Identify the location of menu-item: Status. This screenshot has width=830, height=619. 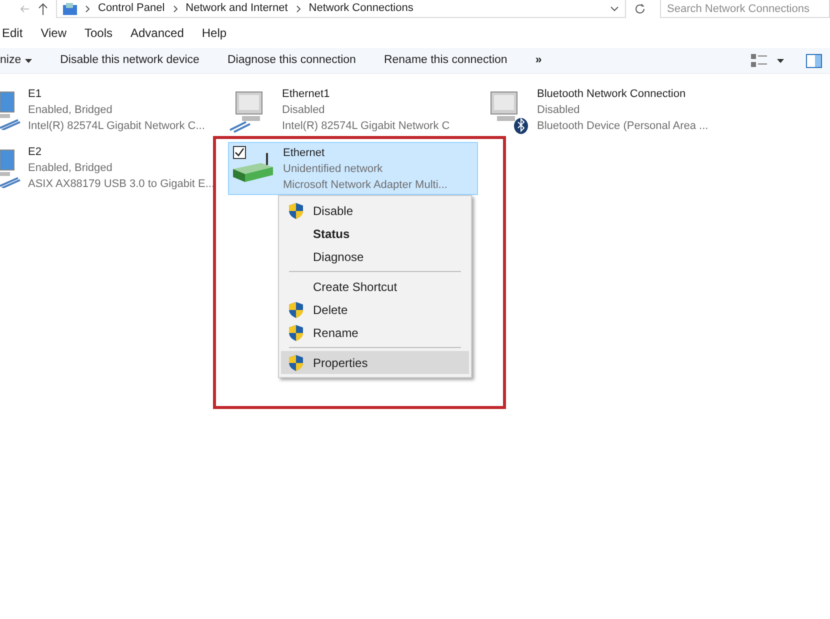
(375, 233).